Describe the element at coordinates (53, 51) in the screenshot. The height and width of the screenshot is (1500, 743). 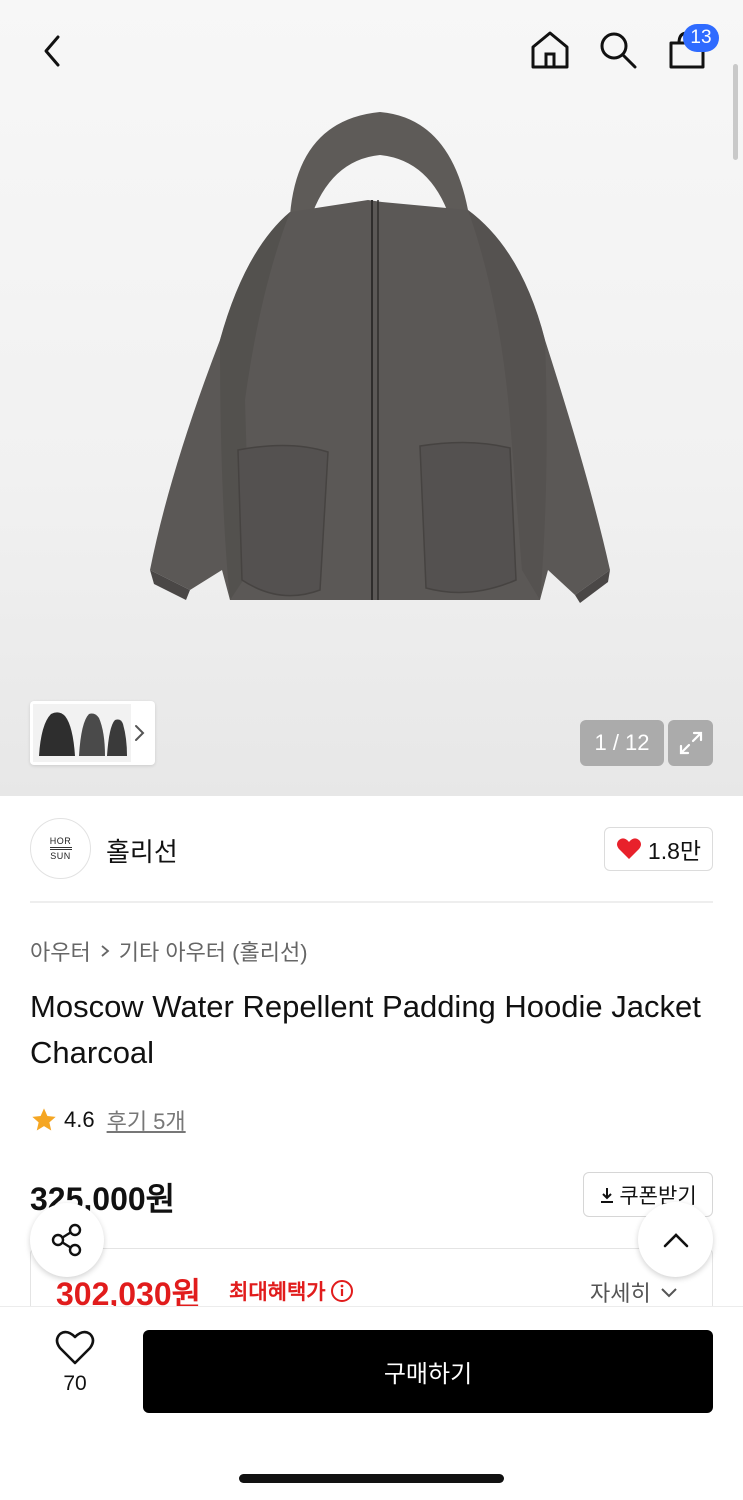
I see `back-arrow-icon` at that location.